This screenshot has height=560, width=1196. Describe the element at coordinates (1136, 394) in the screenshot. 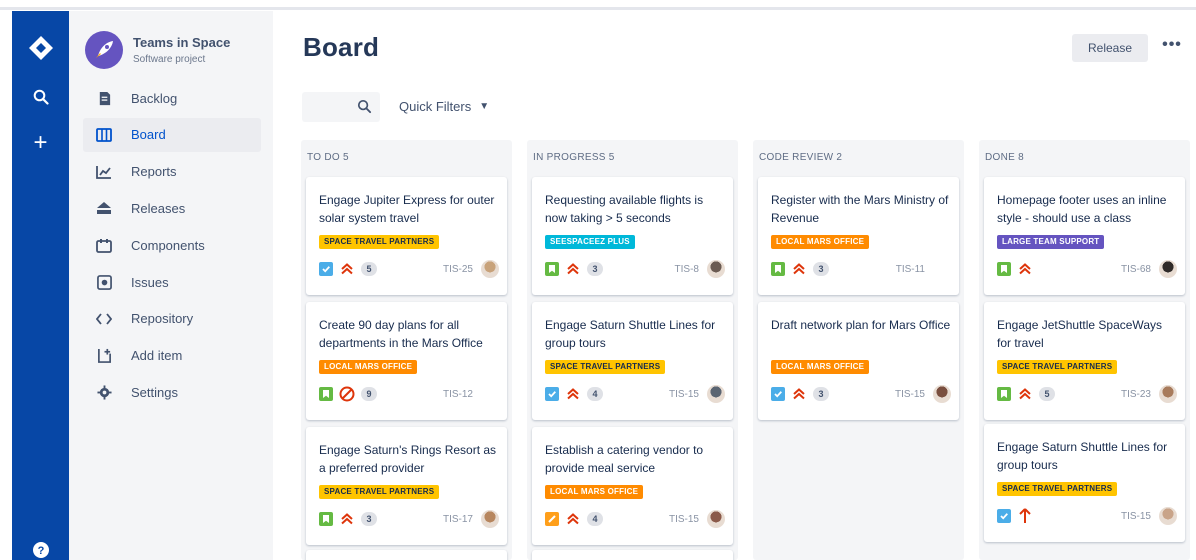

I see `issue-key: TIS-23` at that location.